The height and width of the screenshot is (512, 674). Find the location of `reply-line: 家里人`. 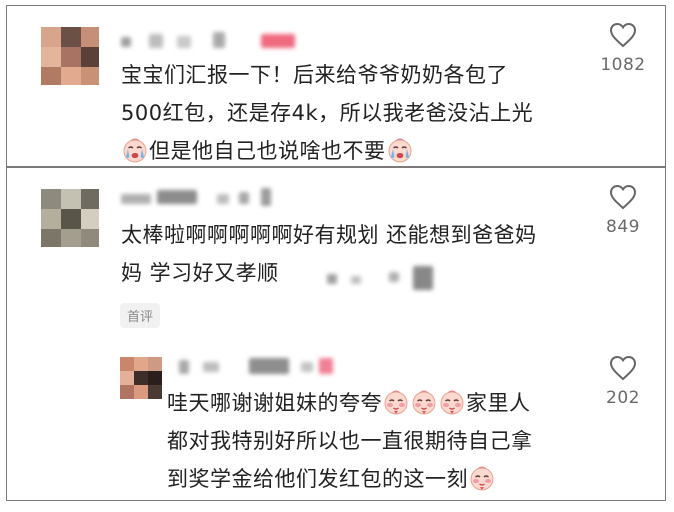

reply-line: 家里人 is located at coordinates (498, 403).